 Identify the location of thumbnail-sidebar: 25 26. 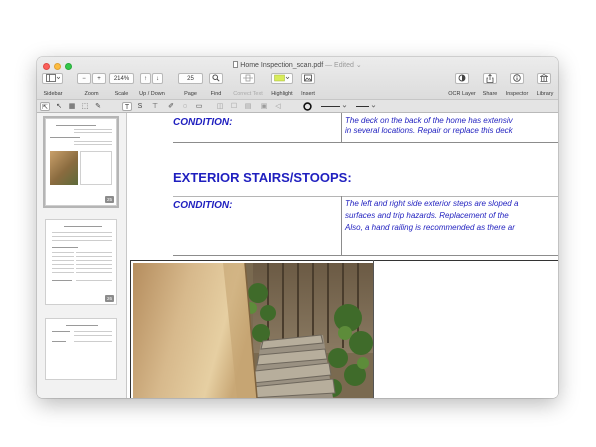
(82, 255).